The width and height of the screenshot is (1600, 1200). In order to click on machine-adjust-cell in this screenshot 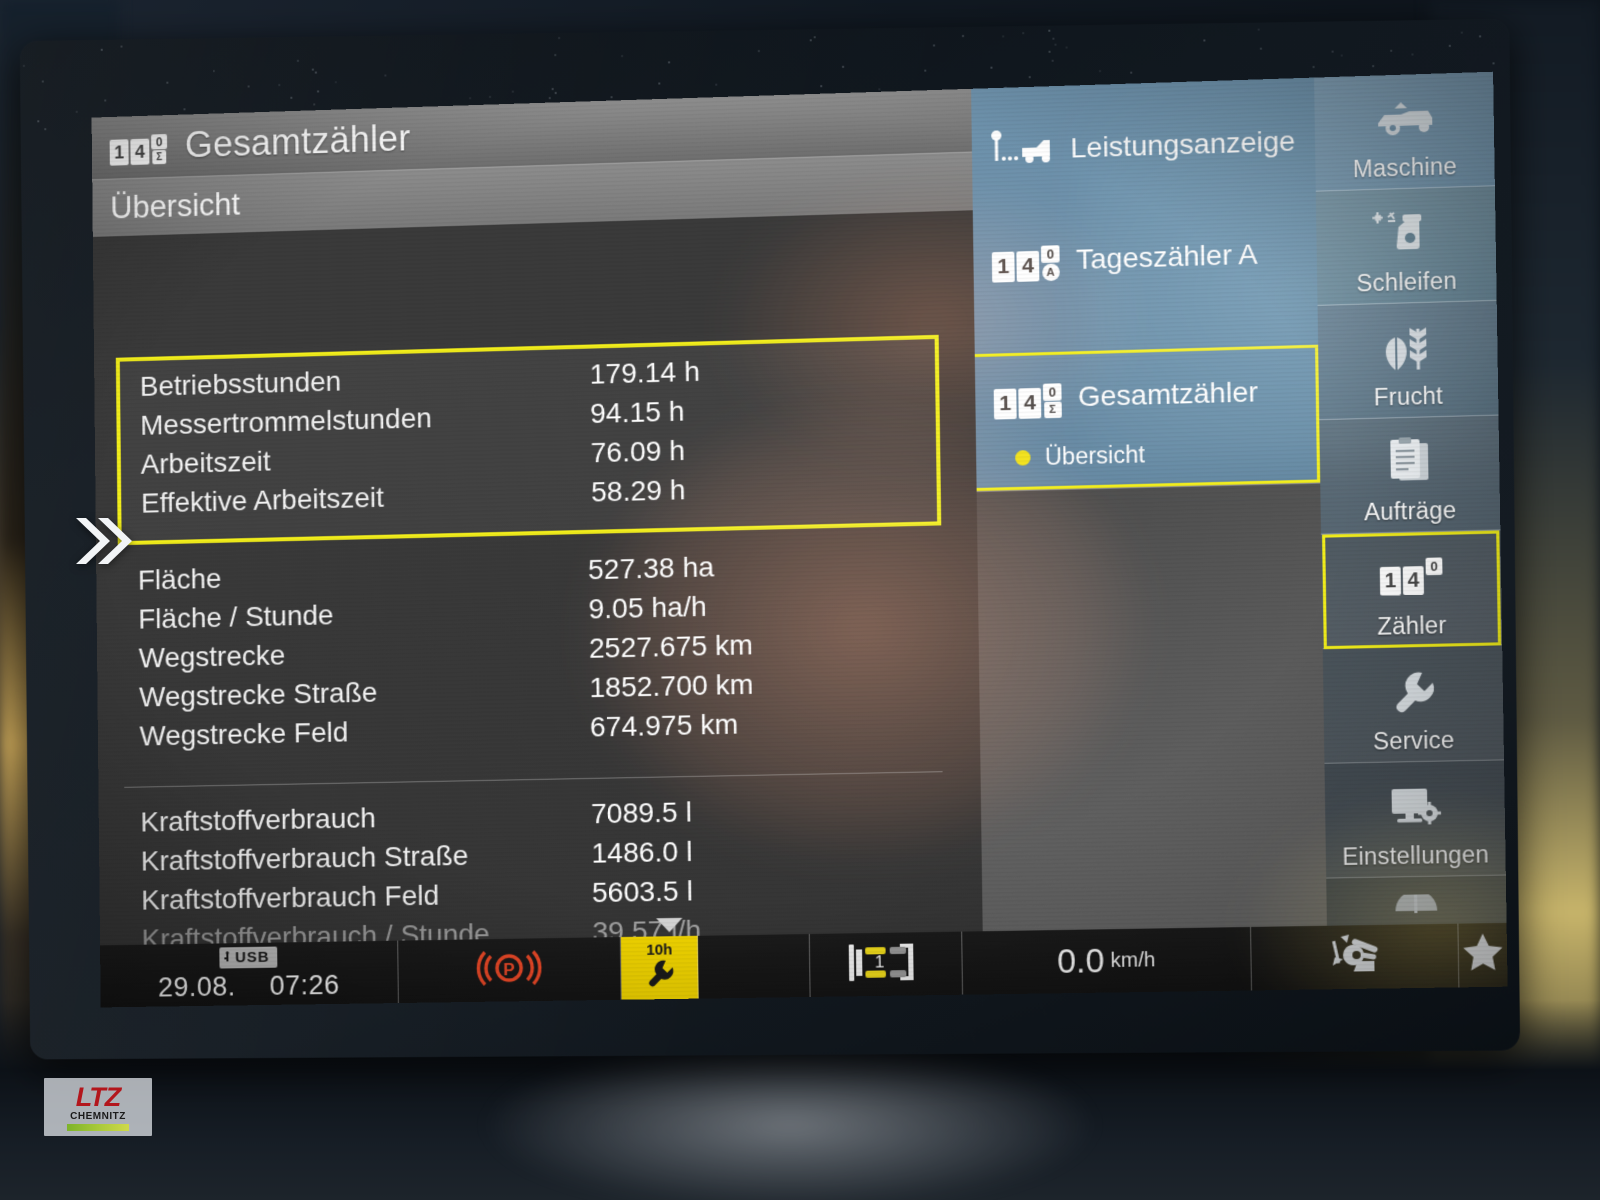, I will do `click(1355, 957)`.